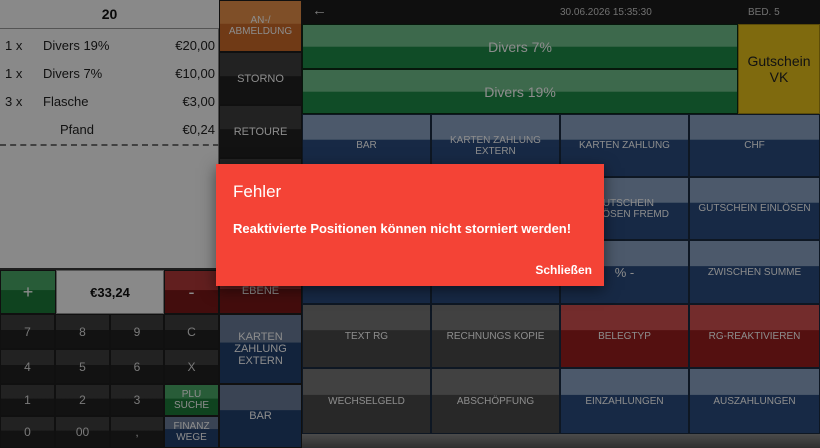 This screenshot has width=820, height=448. Describe the element at coordinates (563, 270) in the screenshot. I see `close-button: Schließen` at that location.